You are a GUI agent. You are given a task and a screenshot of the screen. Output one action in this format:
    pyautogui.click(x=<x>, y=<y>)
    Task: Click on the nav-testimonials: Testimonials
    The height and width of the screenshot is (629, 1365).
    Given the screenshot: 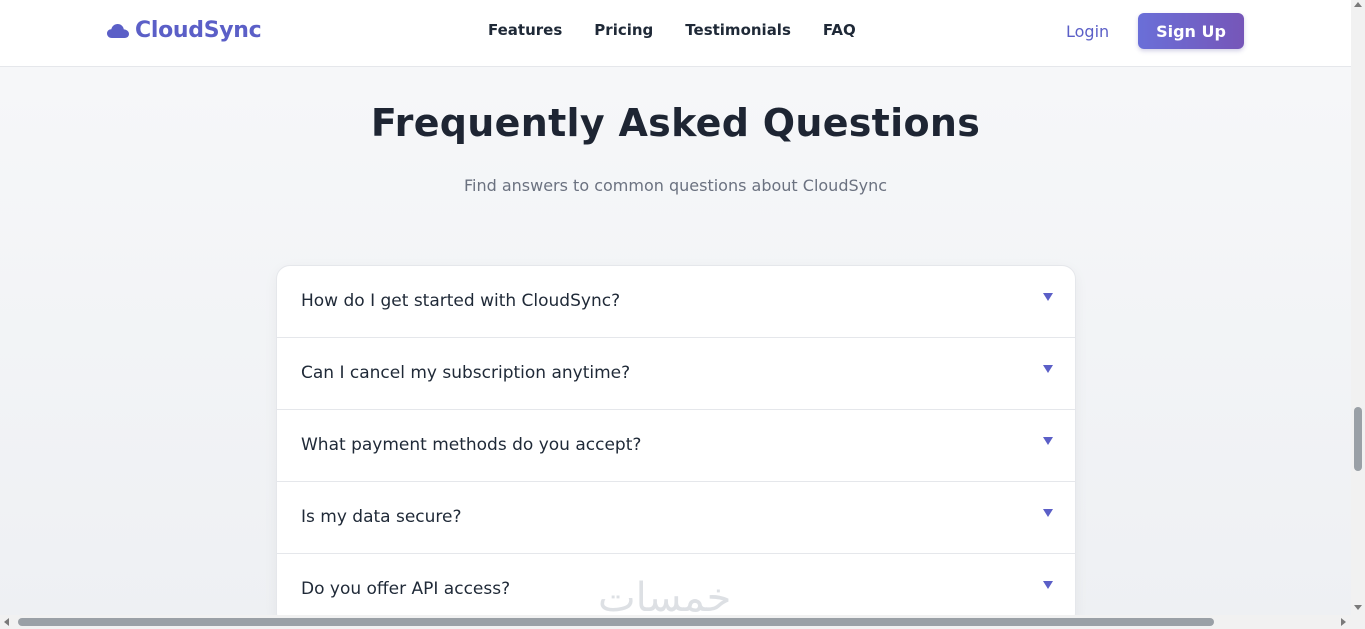 What is the action you would take?
    pyautogui.click(x=738, y=30)
    